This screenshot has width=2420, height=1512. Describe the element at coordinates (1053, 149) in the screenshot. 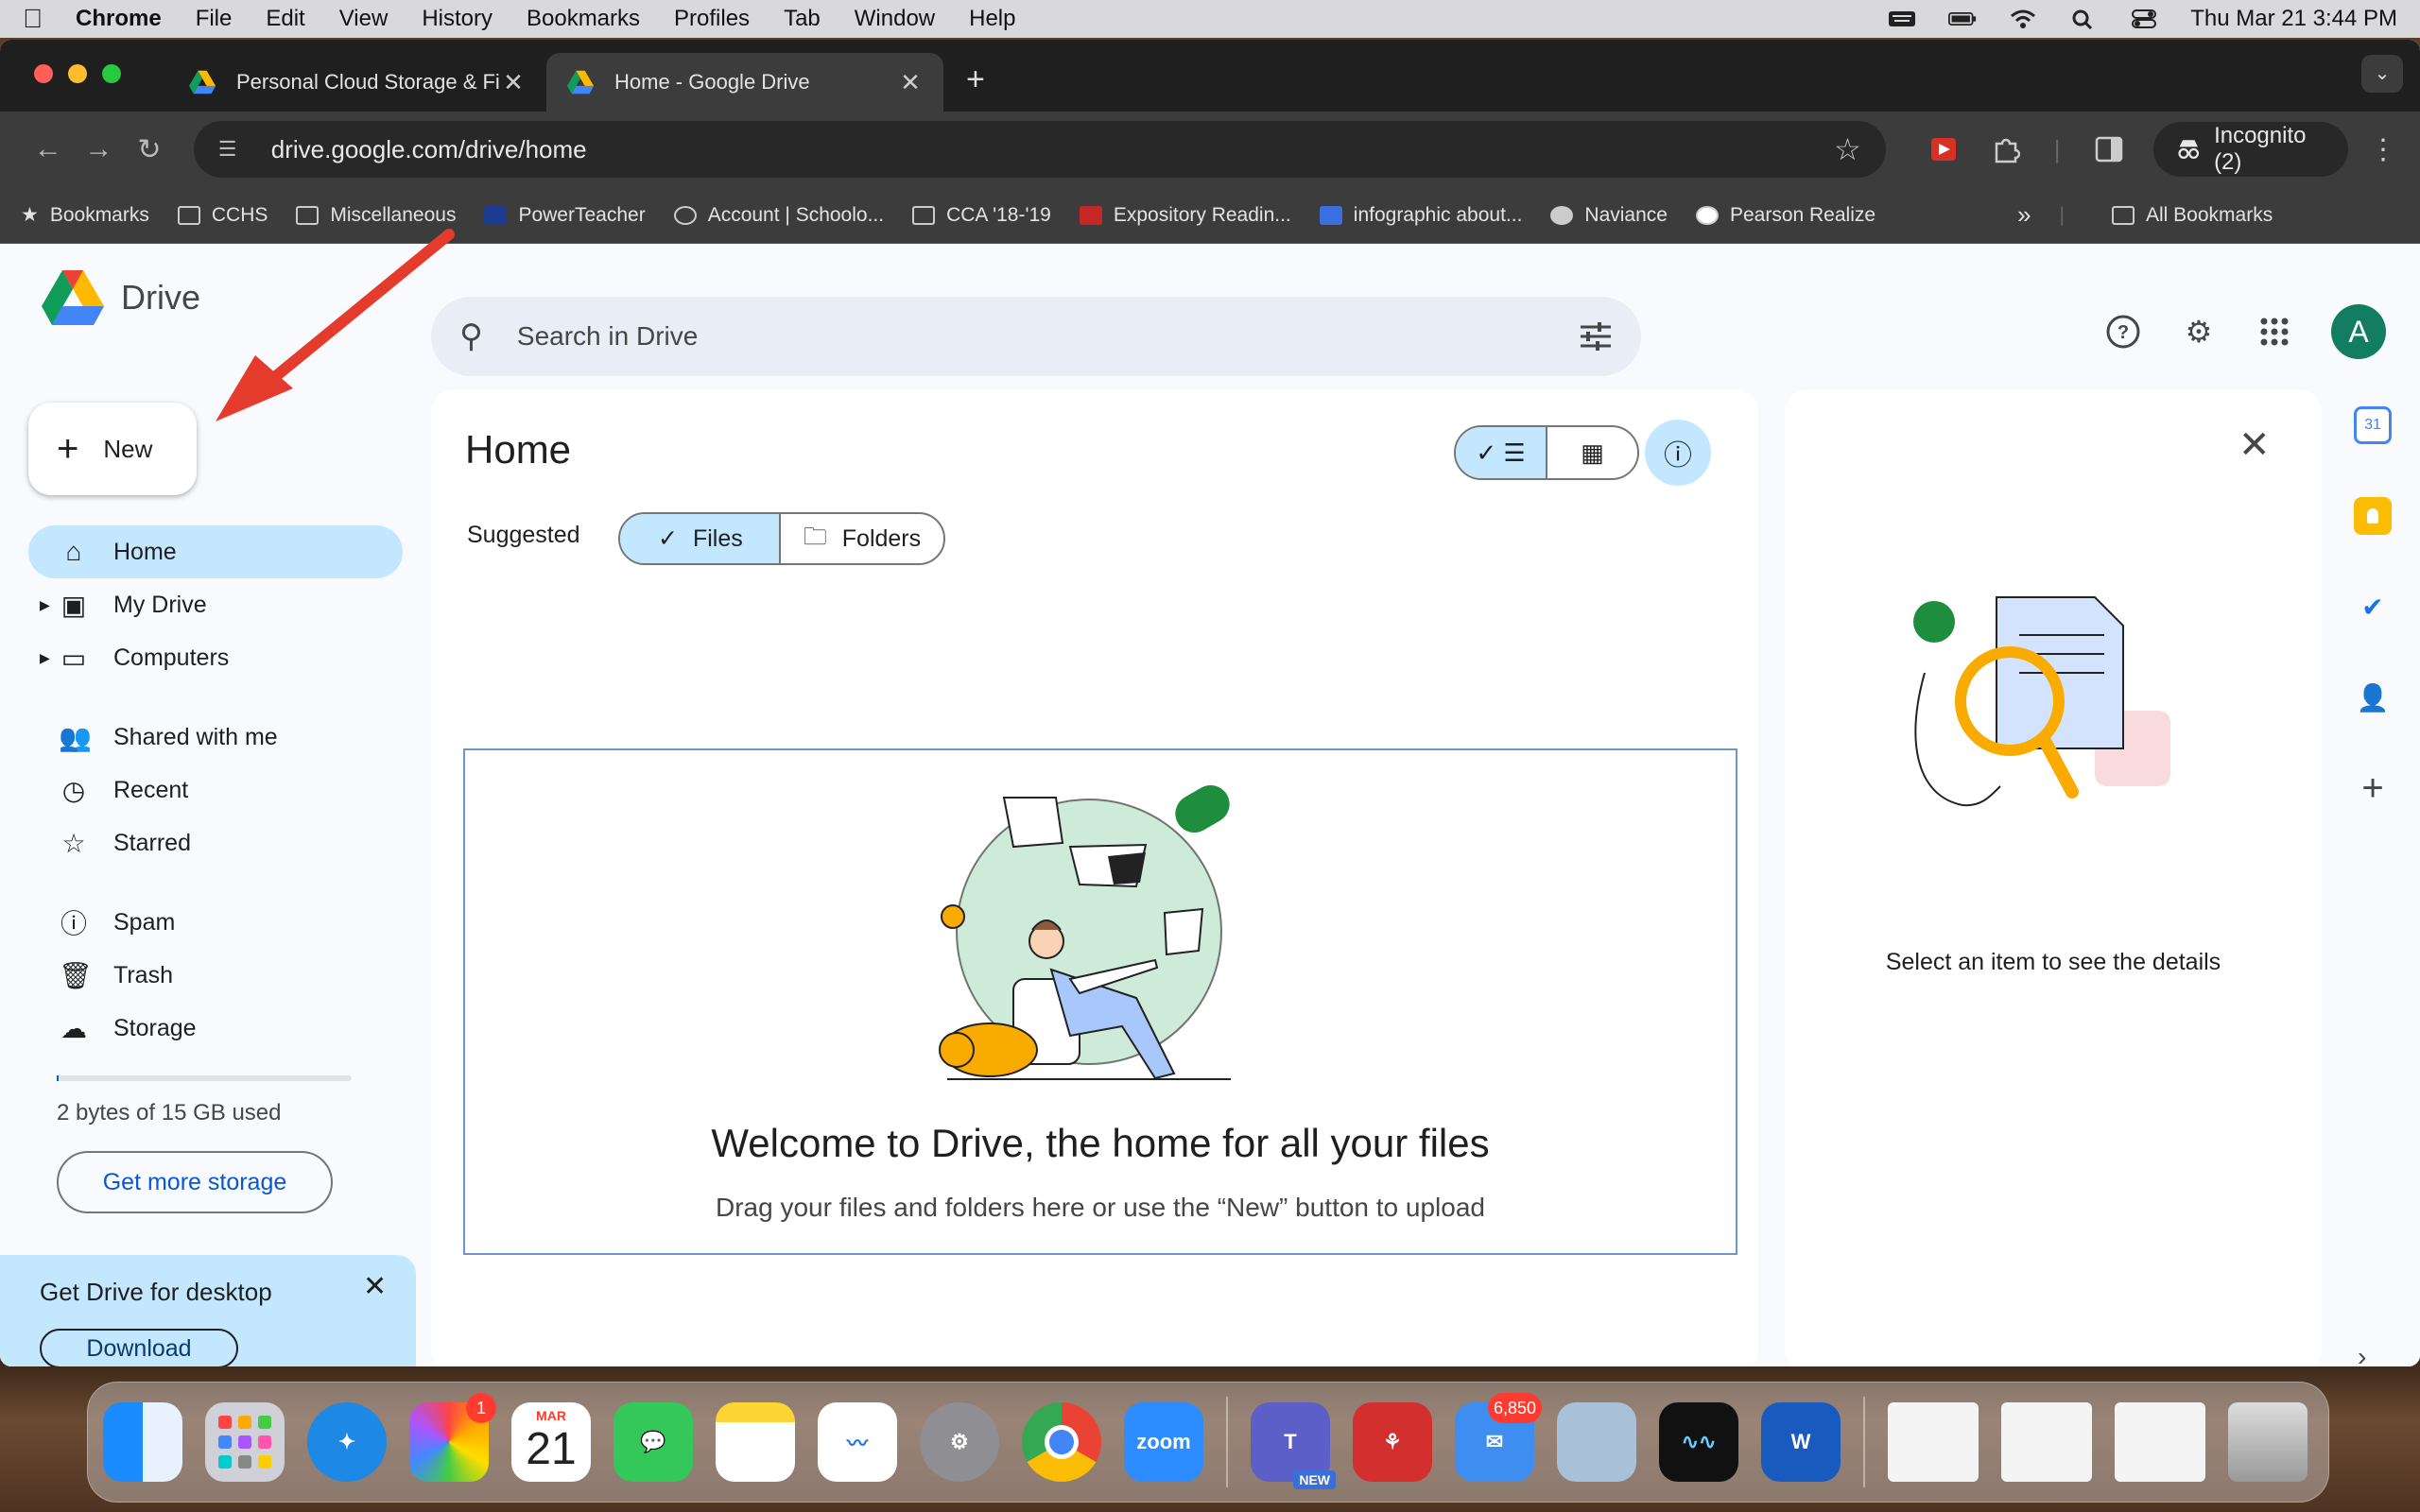

I see `address-url: drive.google.com/drive/home` at that location.